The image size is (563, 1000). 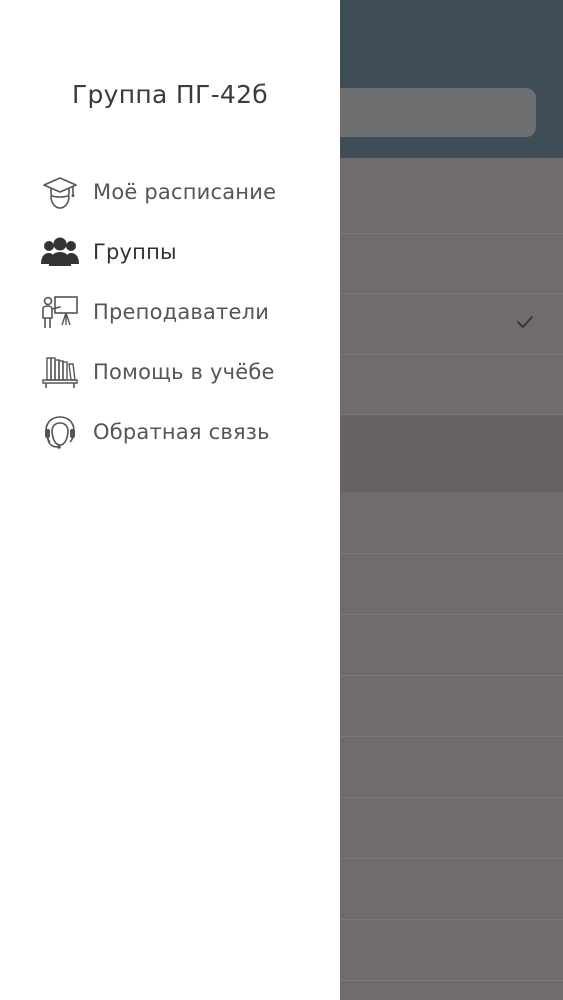 What do you see at coordinates (135, 252) in the screenshot?
I see `menu-item-label: Группы` at bounding box center [135, 252].